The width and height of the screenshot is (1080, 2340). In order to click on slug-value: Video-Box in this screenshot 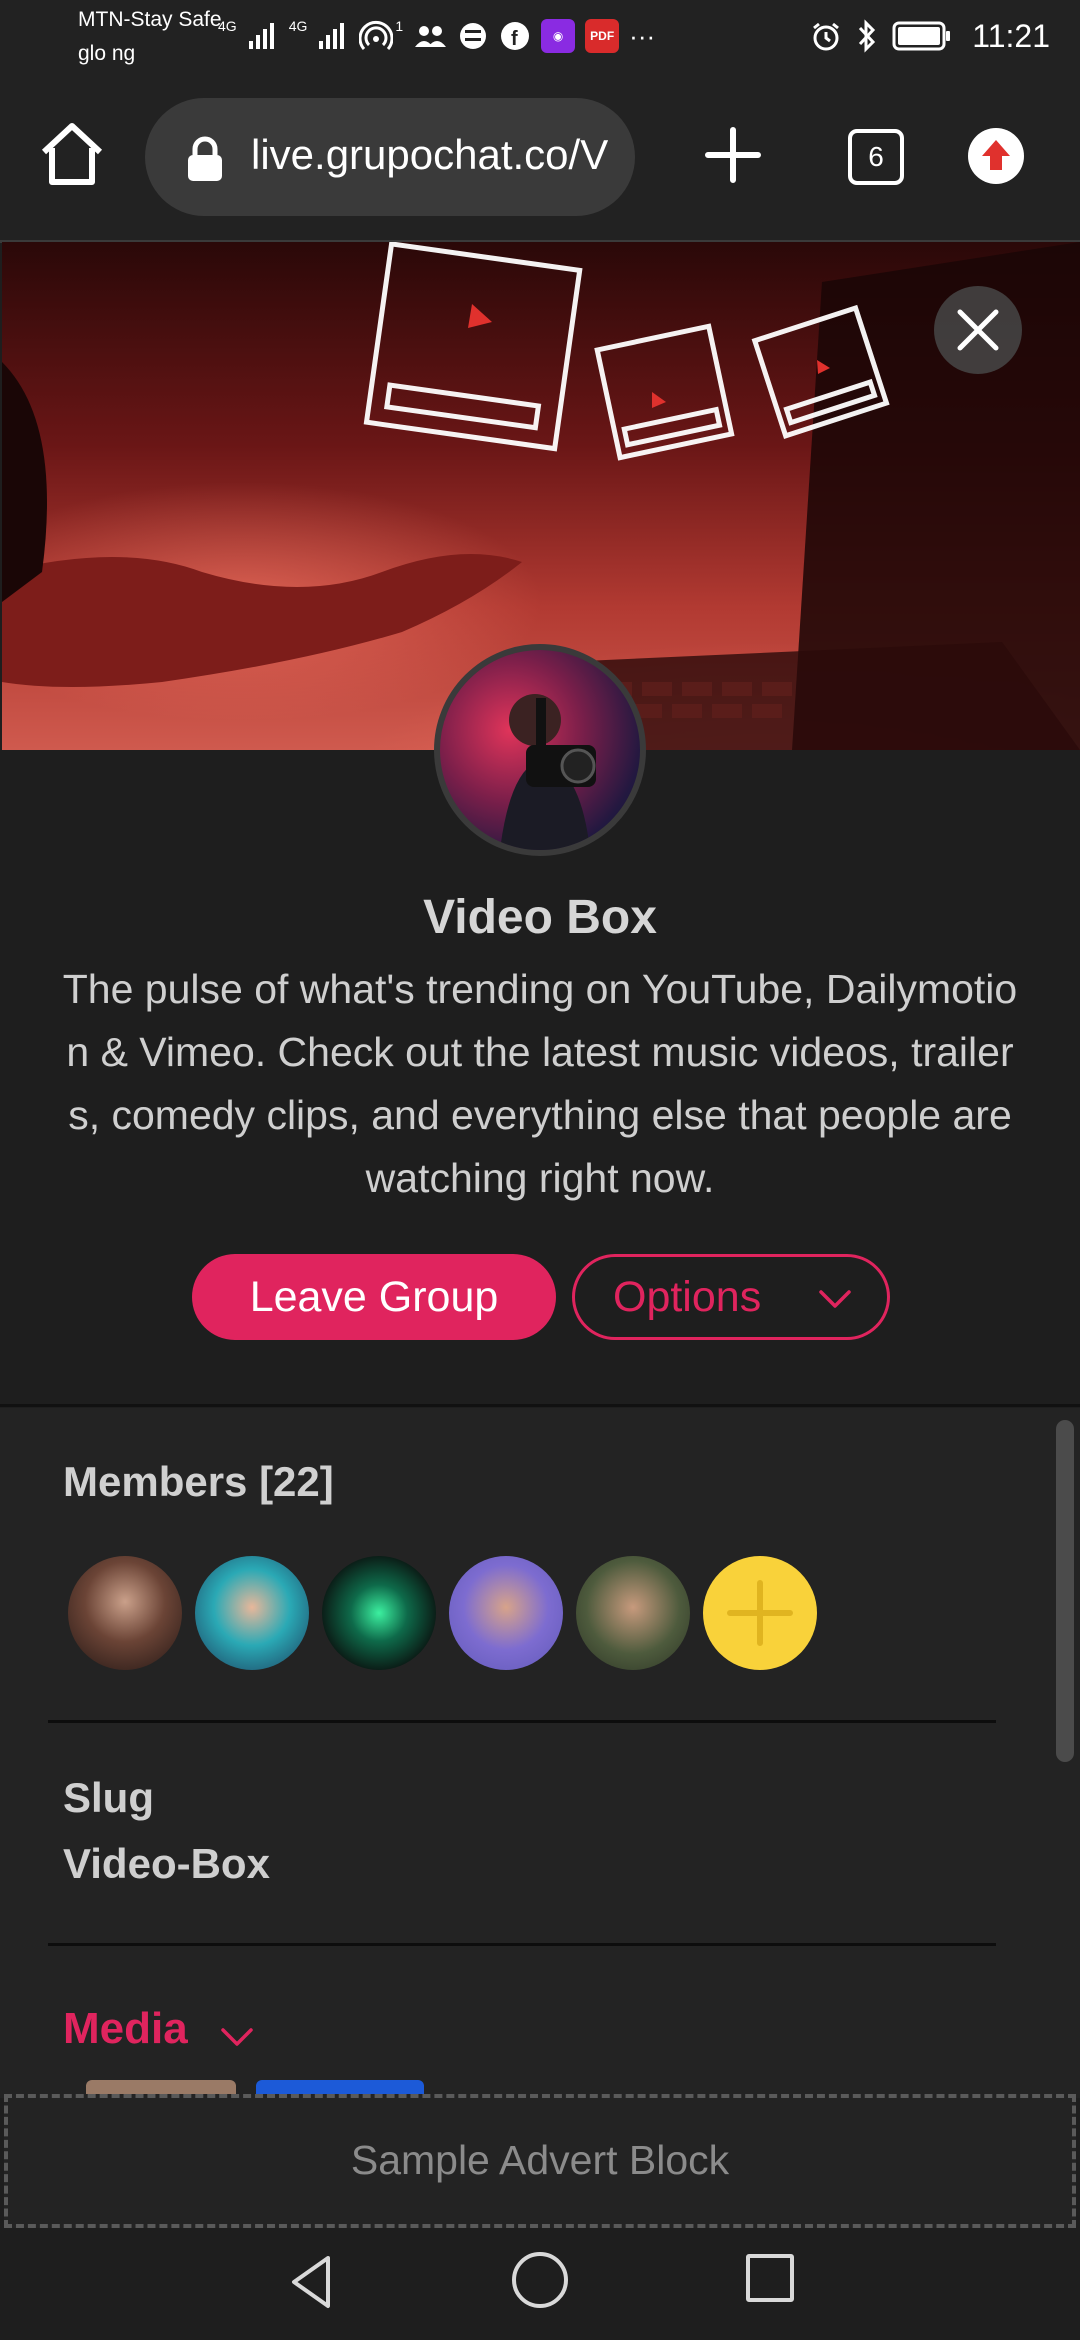, I will do `click(166, 1863)`.